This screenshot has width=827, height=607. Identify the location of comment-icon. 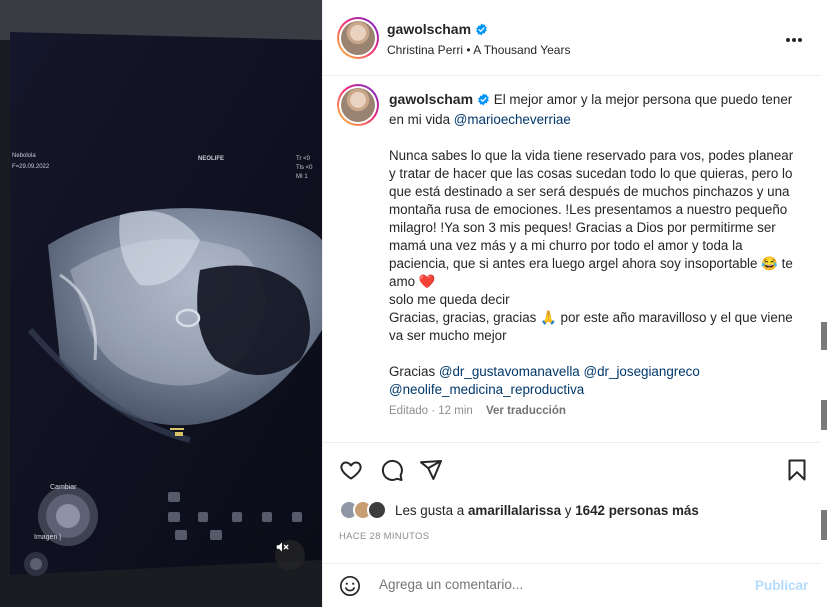
(392, 470).